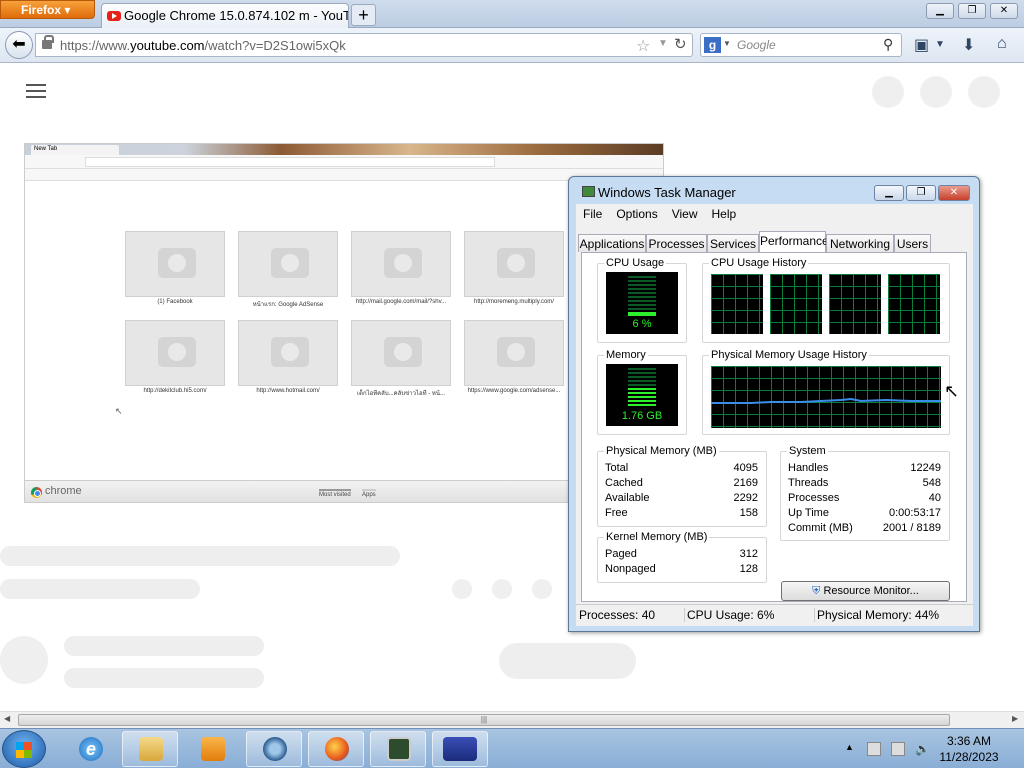  What do you see at coordinates (290, 162) in the screenshot?
I see `video-omnibox` at bounding box center [290, 162].